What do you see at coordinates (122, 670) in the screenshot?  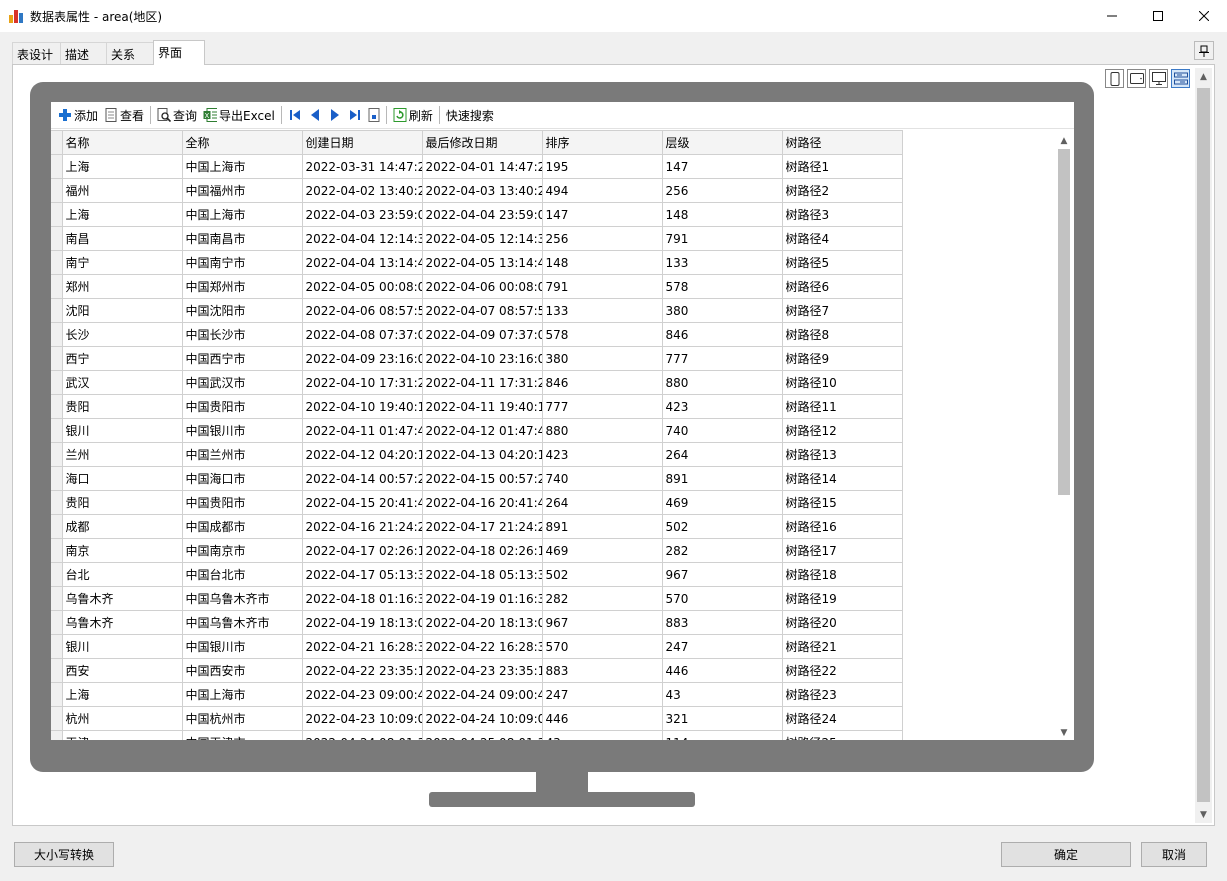 I see `cell-name: 西安` at bounding box center [122, 670].